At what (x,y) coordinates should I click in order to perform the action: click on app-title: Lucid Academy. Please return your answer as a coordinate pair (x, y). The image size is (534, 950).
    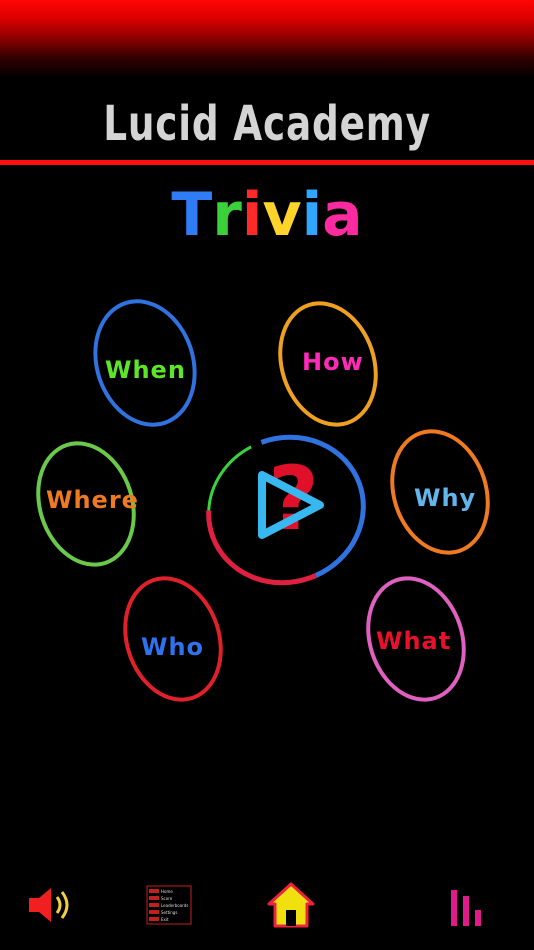
    Looking at the image, I should click on (267, 124).